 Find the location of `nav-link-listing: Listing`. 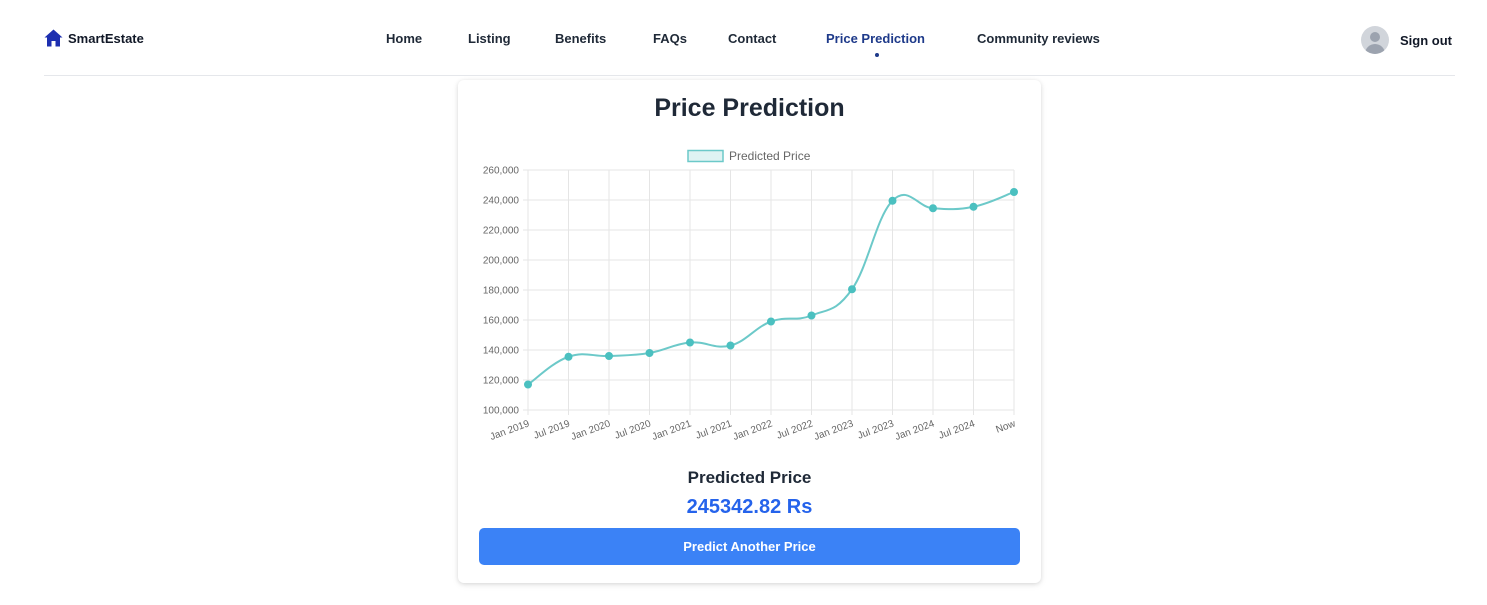

nav-link-listing: Listing is located at coordinates (489, 38).